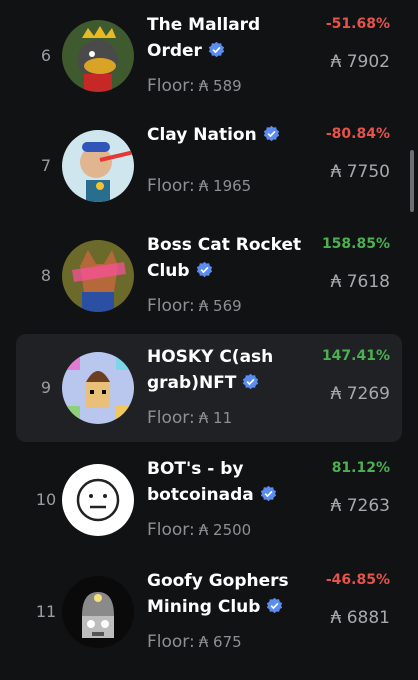 This screenshot has width=418, height=680. I want to click on rank-number: 11, so click(46, 611).